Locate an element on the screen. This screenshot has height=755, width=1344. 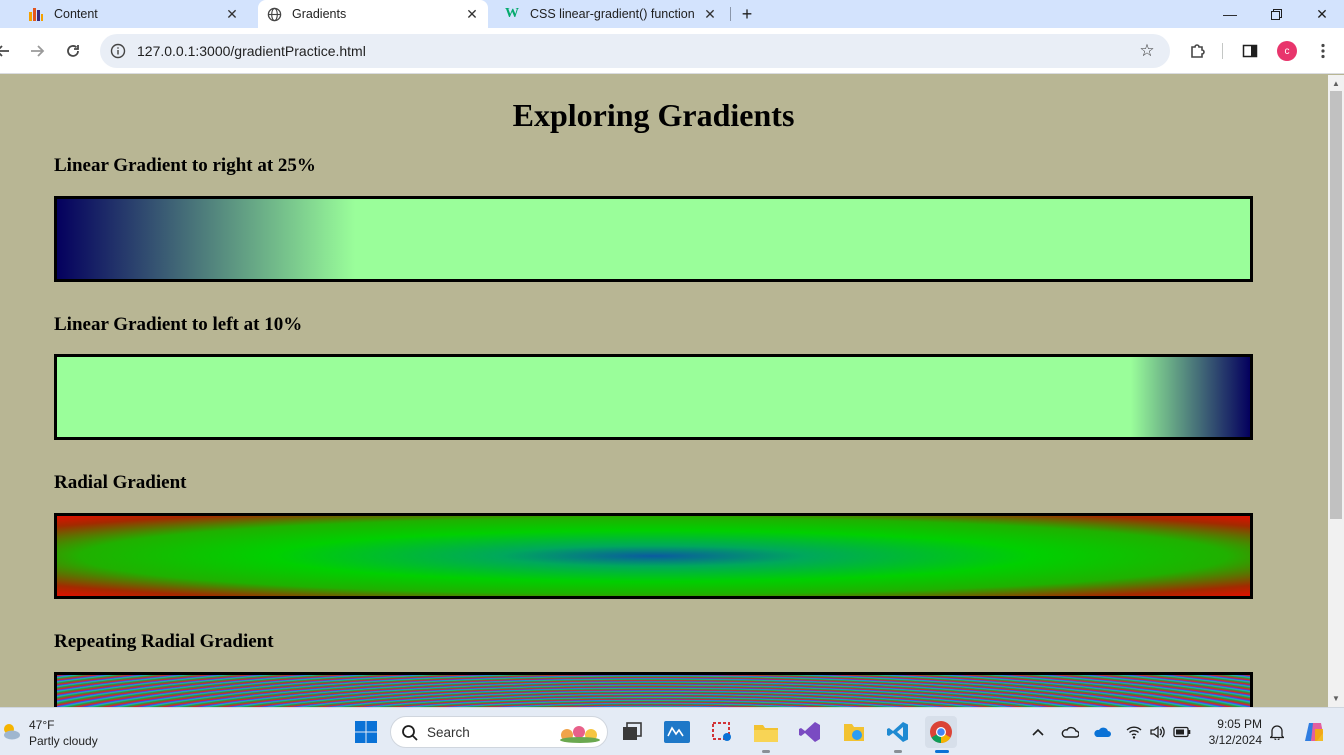
tab-css-linear-gradient: W CSS linear-gradient() function ✕ is located at coordinates (611, 14).